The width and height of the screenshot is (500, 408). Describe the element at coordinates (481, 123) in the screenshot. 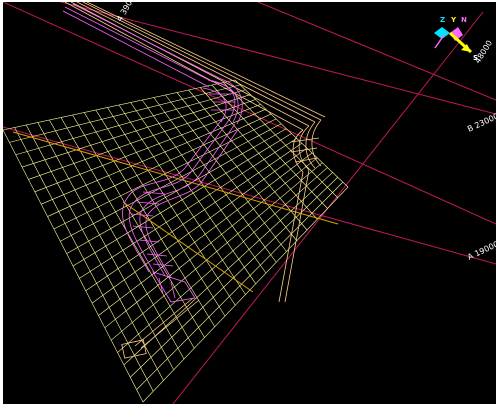

I see `grid-label-b: B 23000` at that location.